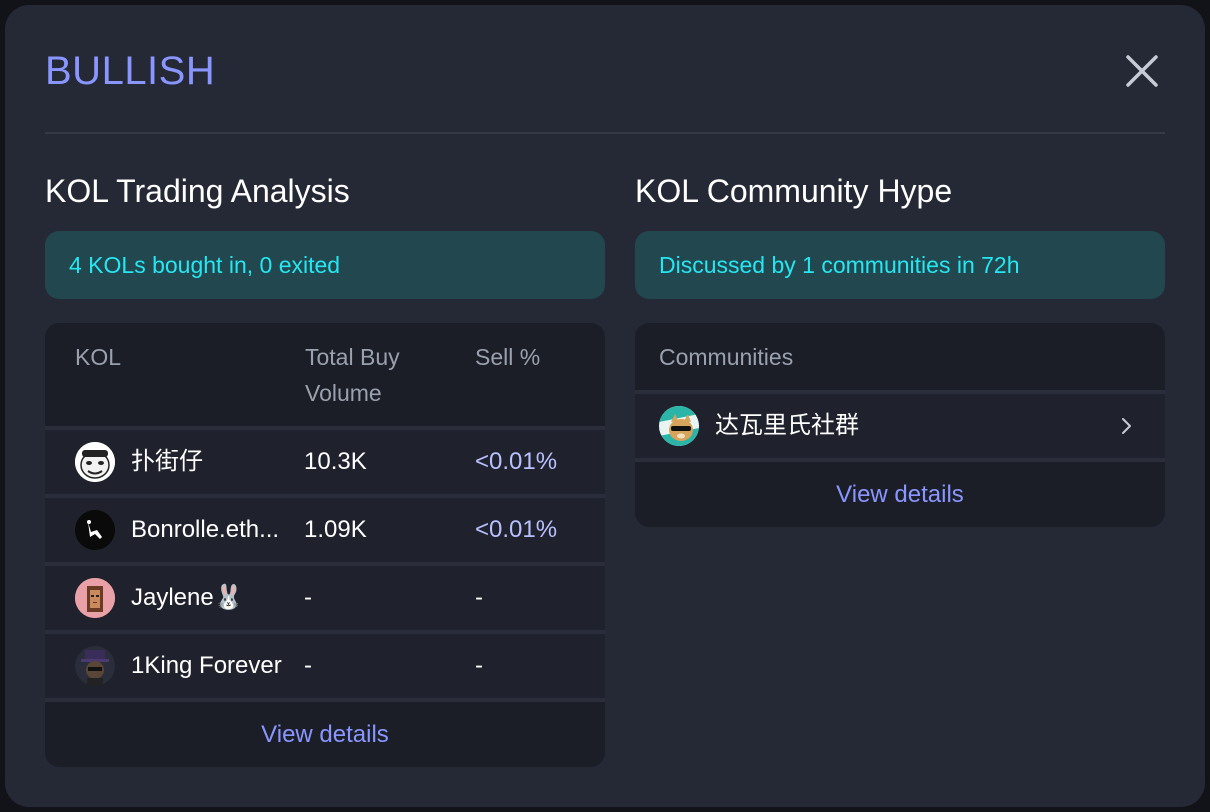  I want to click on kol-name: 1King Forever, so click(206, 665).